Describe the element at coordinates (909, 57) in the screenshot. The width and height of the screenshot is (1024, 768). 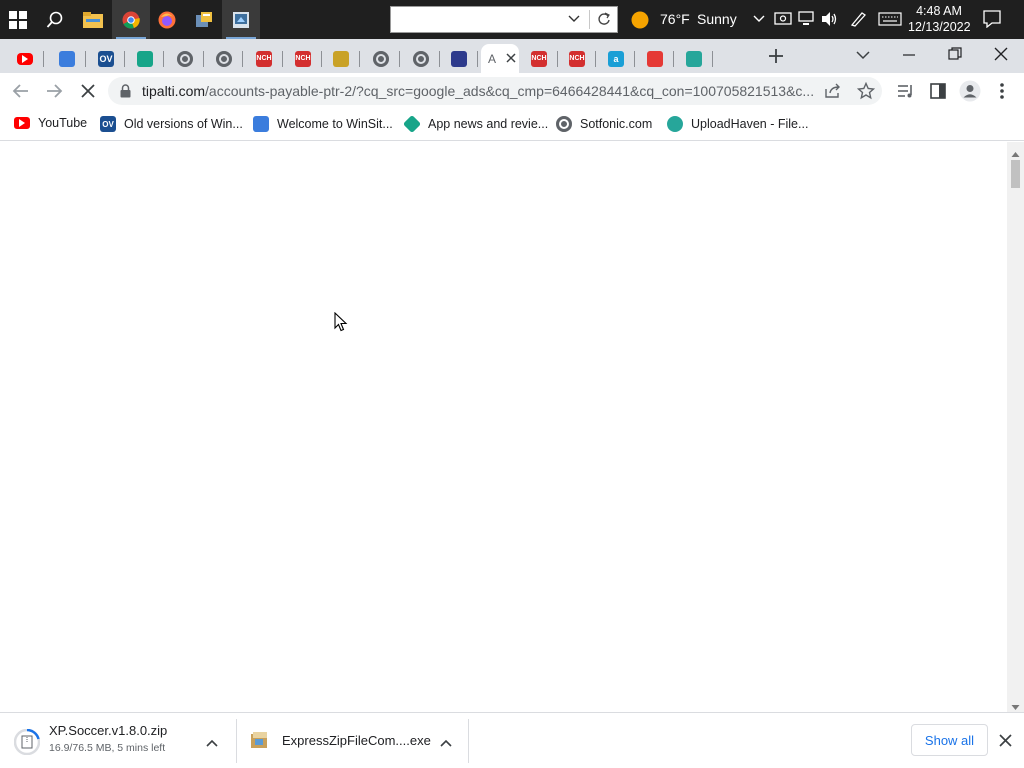
I see `minimize-button` at that location.